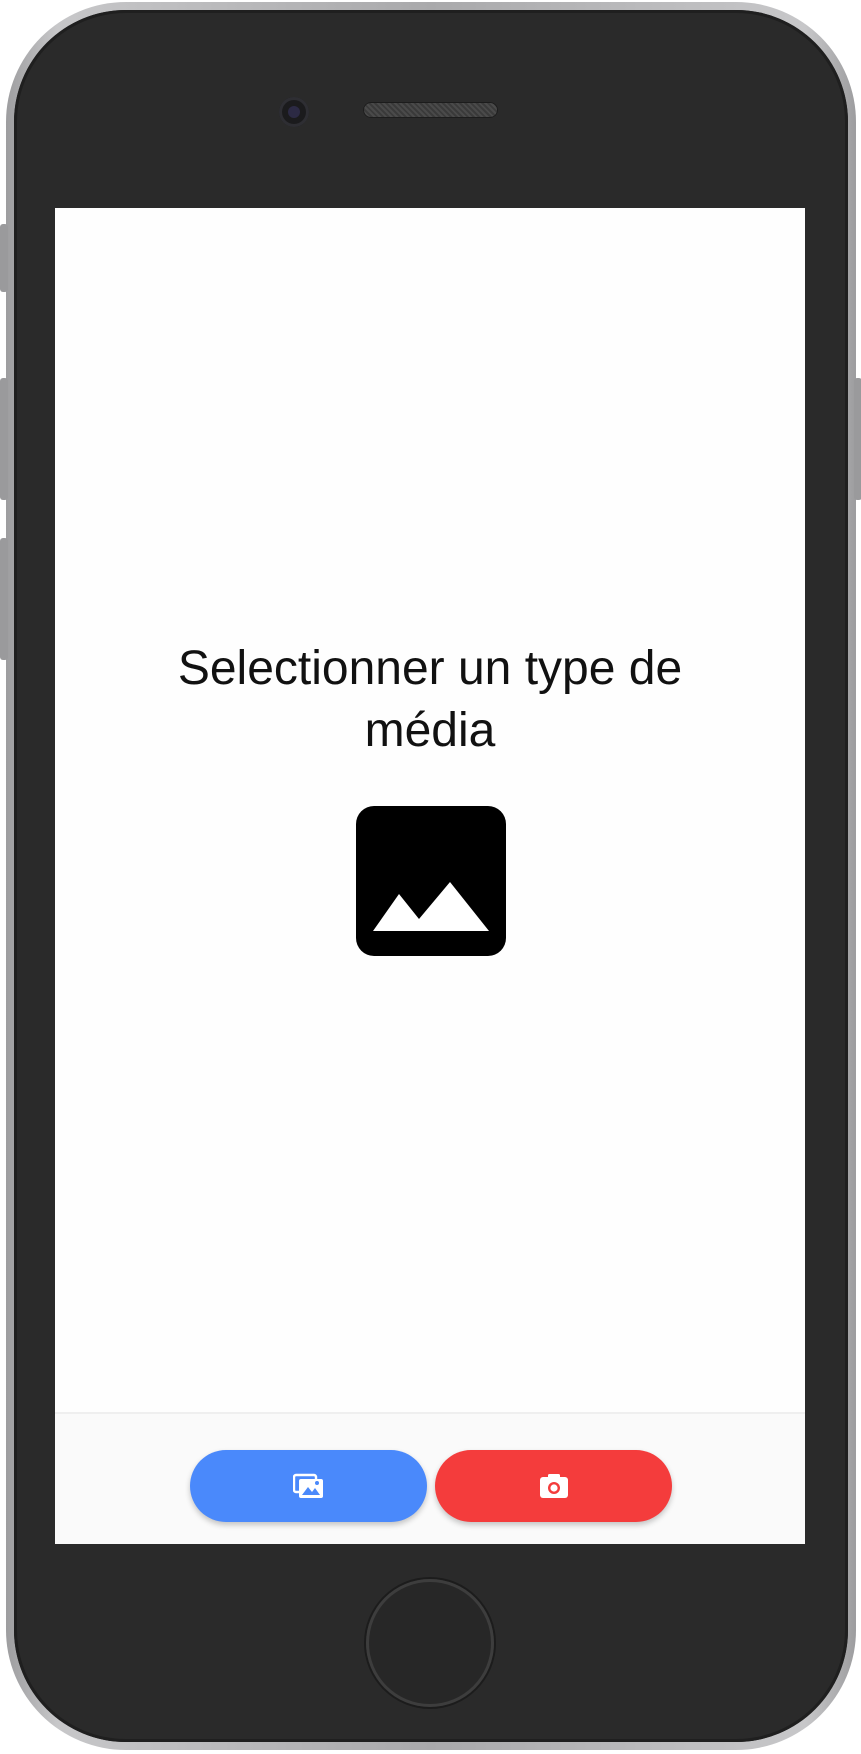  I want to click on earpiece-speaker, so click(430, 110).